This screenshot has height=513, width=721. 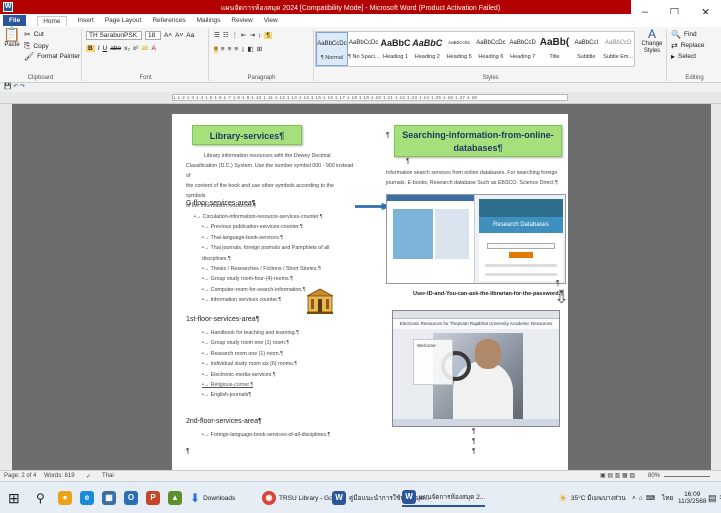 What do you see at coordinates (676, 34) in the screenshot?
I see `binoculars-icon: 🔍` at bounding box center [676, 34].